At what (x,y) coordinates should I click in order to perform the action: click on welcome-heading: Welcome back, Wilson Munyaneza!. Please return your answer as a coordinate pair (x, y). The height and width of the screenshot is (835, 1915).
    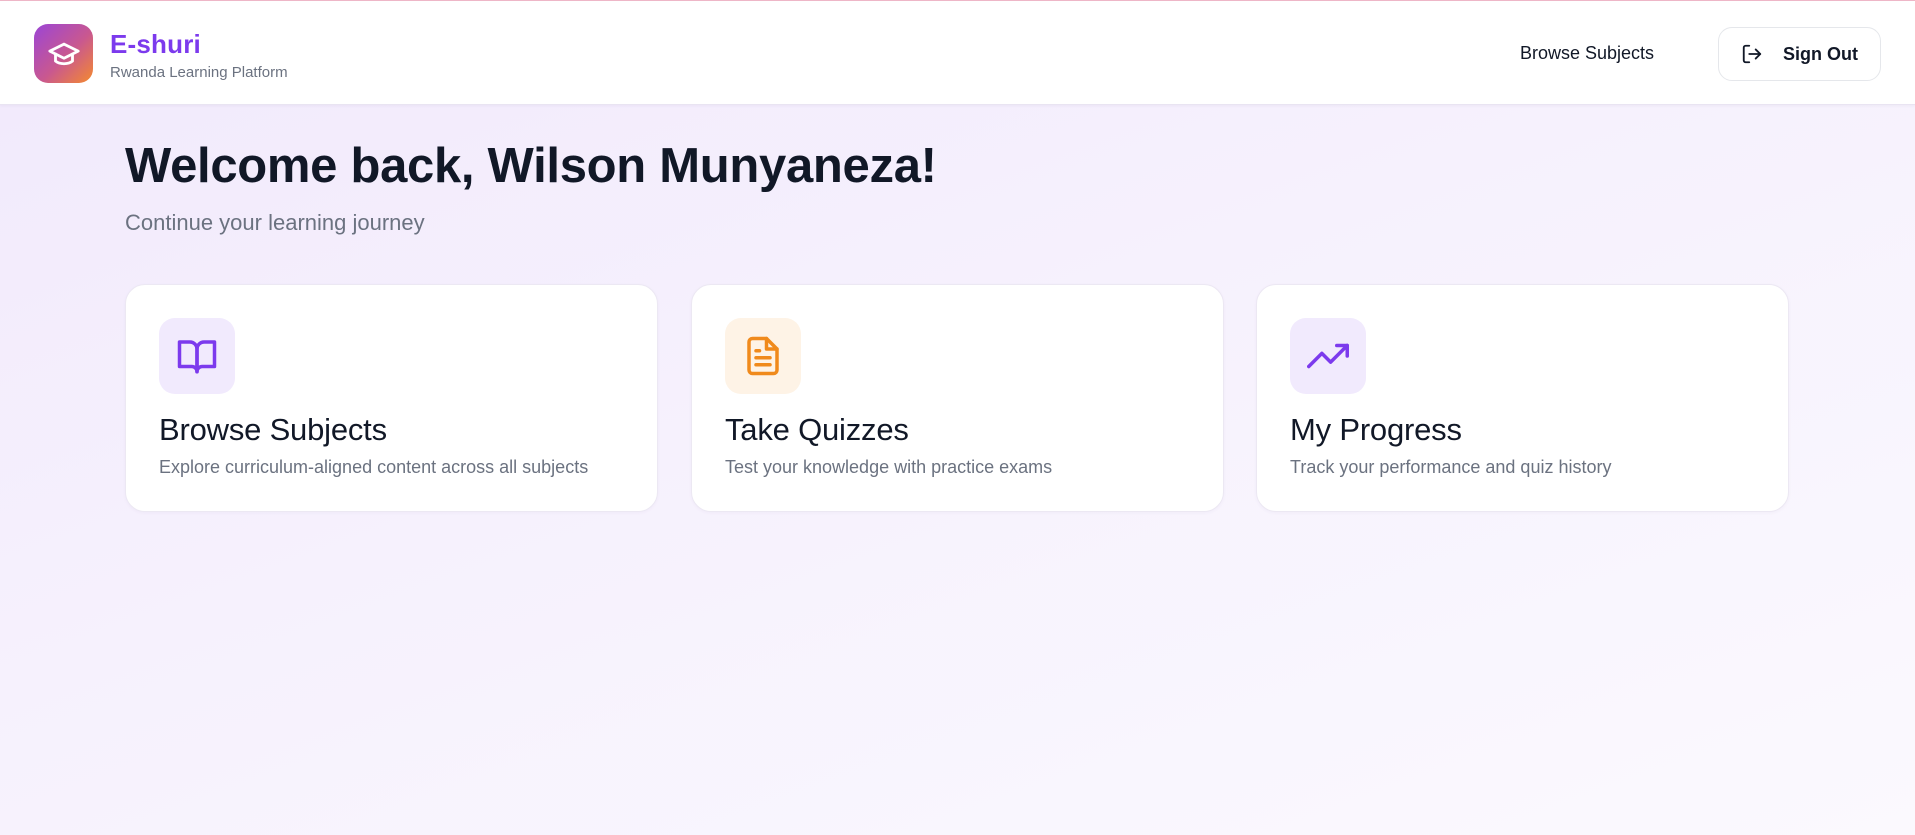
    Looking at the image, I should click on (531, 166).